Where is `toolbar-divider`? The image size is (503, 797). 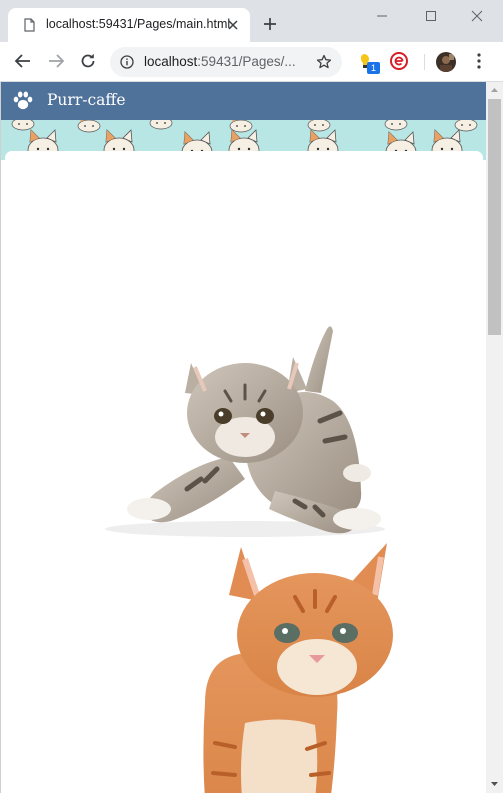
toolbar-divider is located at coordinates (424, 62).